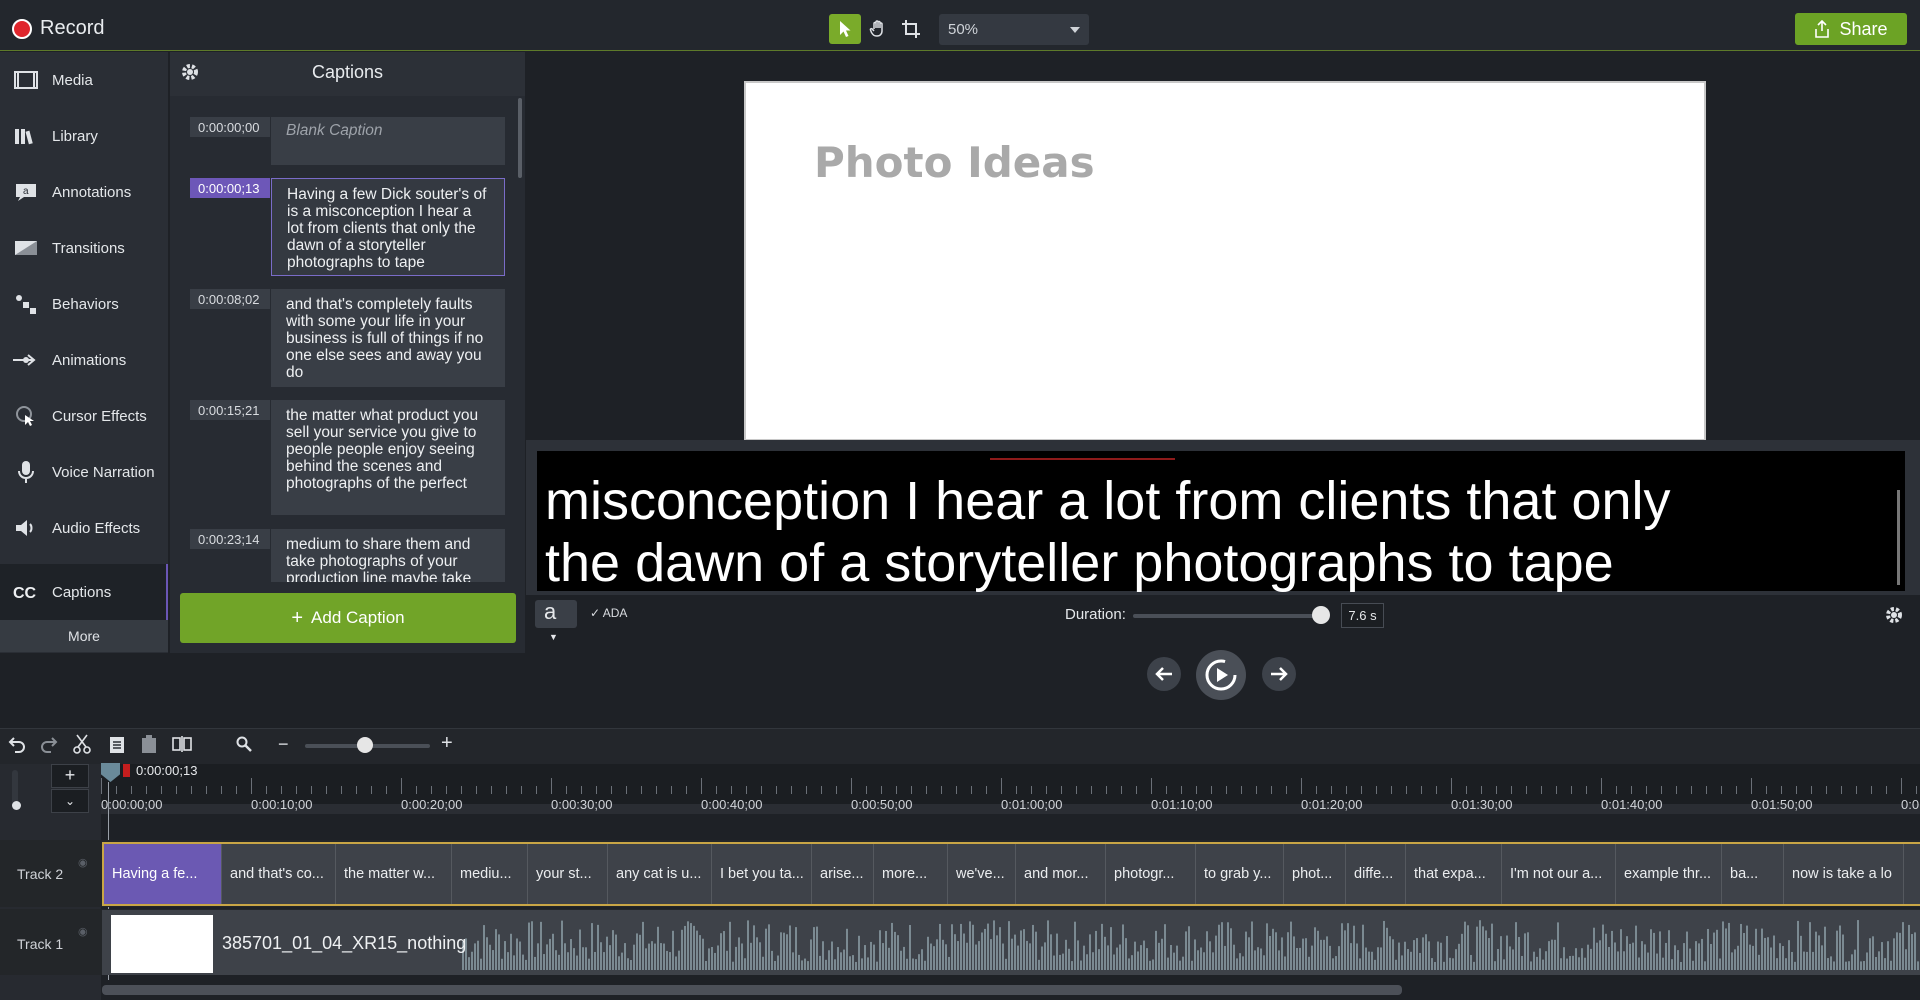  What do you see at coordinates (1032, 804) in the screenshot?
I see `ruler-label: 0:01:00;00` at bounding box center [1032, 804].